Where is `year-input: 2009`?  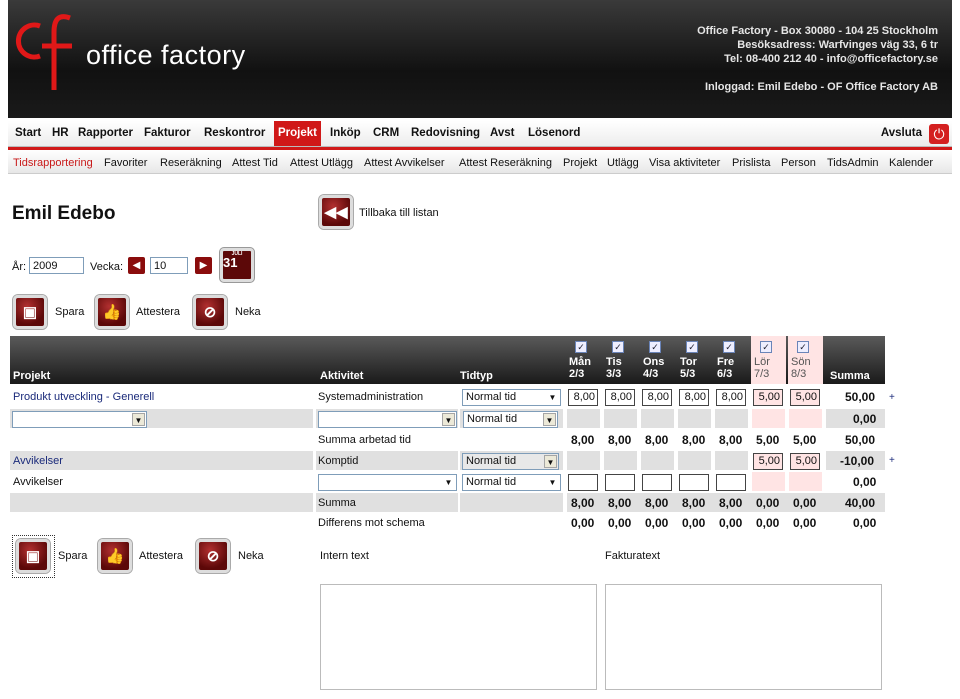 year-input: 2009 is located at coordinates (56, 265).